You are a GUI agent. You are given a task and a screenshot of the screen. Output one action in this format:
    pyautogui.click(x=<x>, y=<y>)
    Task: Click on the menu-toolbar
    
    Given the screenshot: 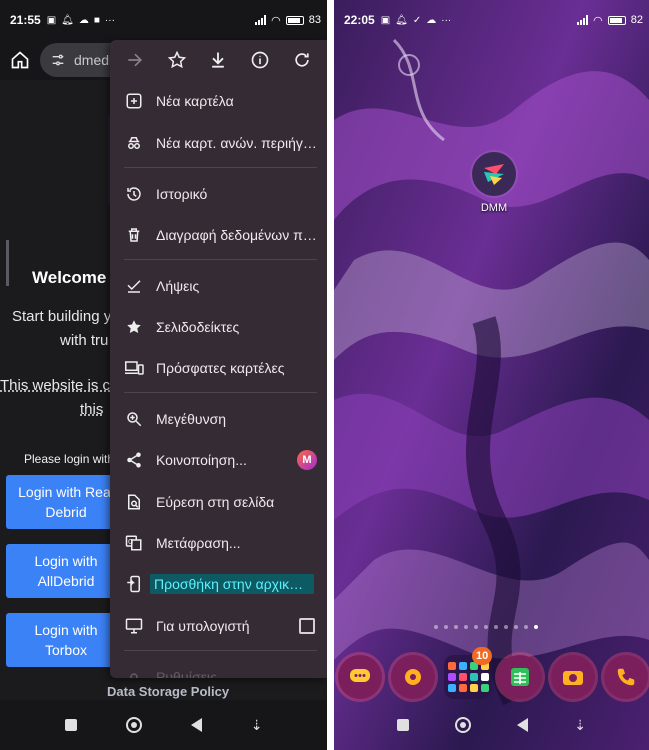 What is the action you would take?
    pyautogui.click(x=218, y=60)
    